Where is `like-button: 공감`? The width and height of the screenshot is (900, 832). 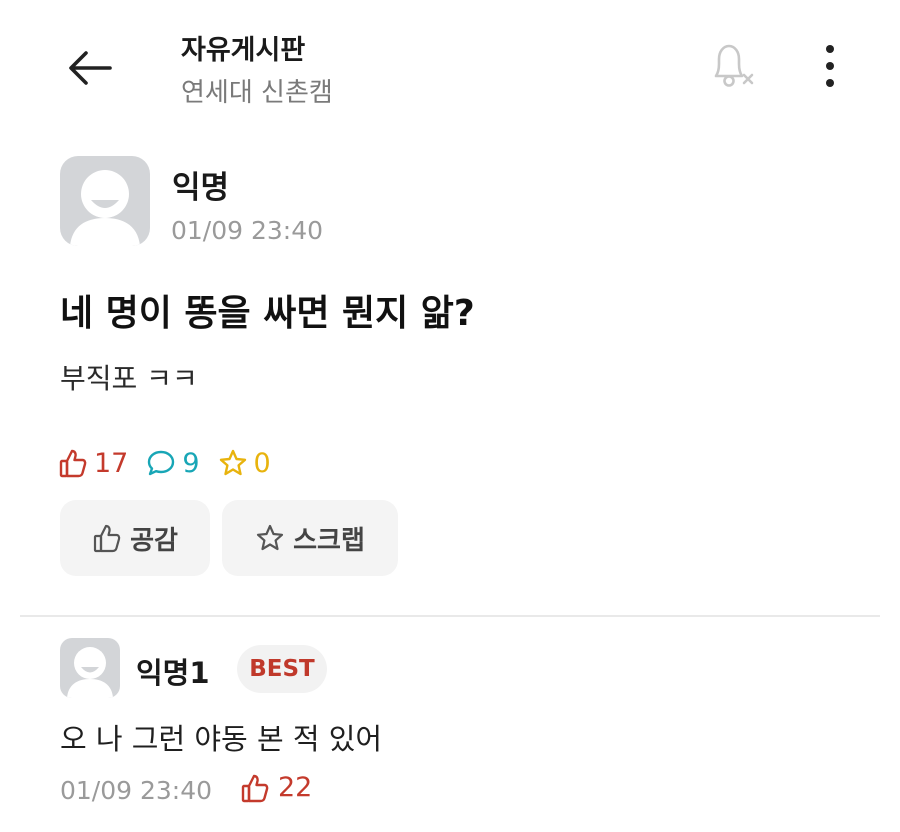
like-button: 공감 is located at coordinates (135, 538).